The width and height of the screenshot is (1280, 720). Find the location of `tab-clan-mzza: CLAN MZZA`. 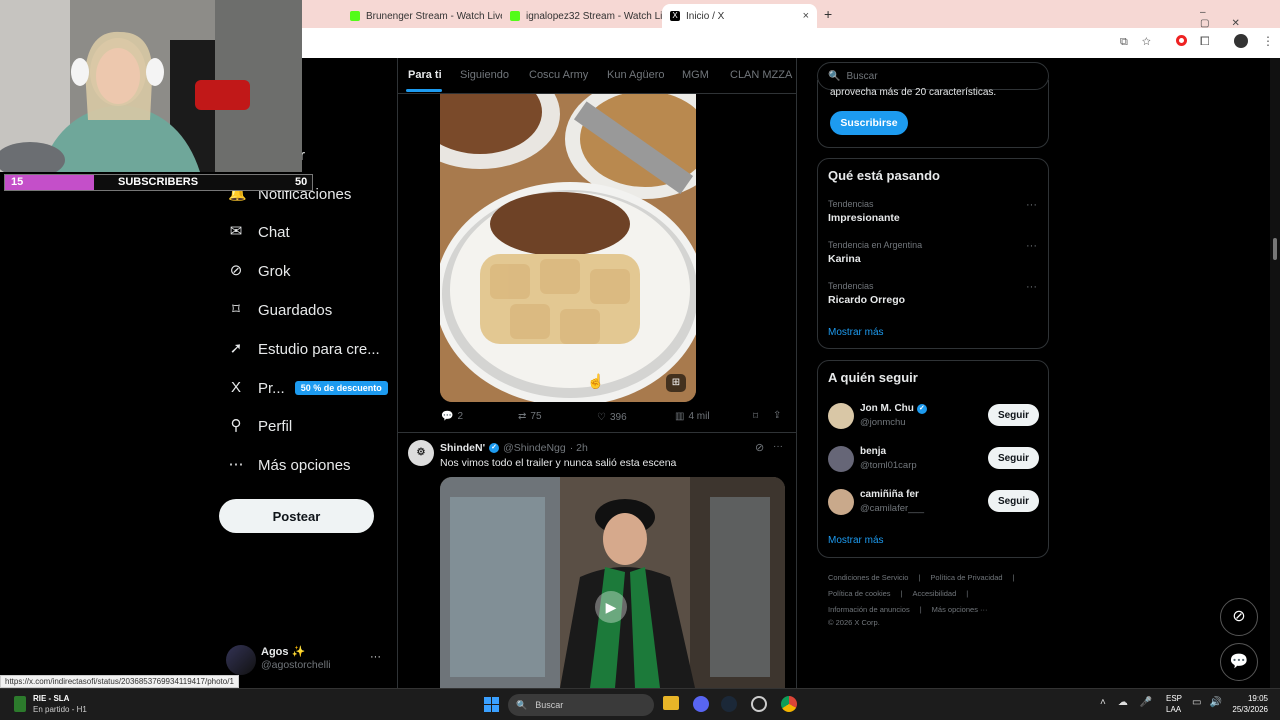

tab-clan-mzza: CLAN MZZA is located at coordinates (761, 75).